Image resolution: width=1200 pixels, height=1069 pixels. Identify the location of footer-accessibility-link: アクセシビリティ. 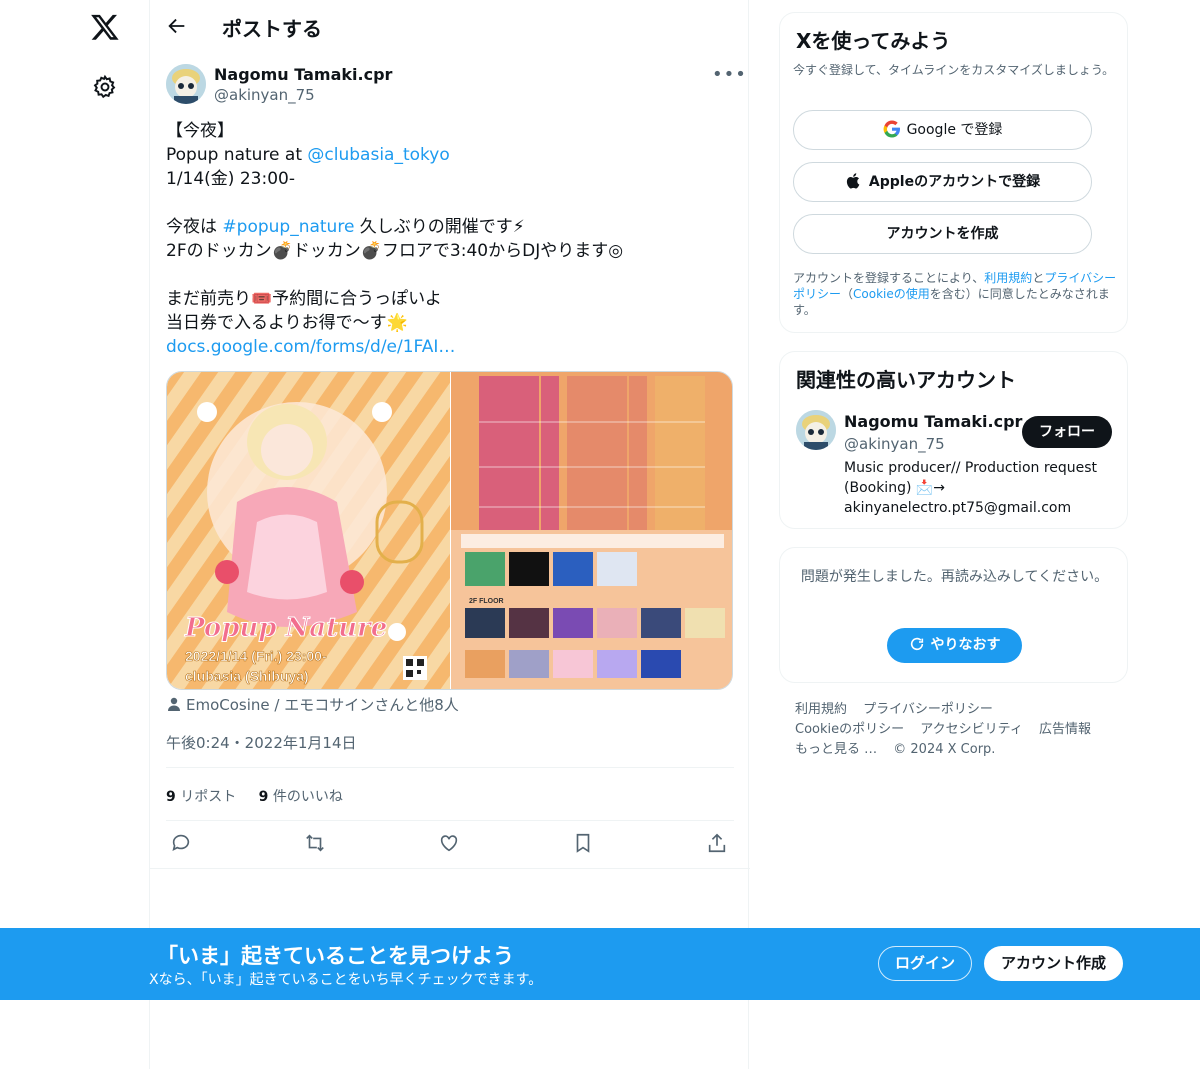
(971, 729).